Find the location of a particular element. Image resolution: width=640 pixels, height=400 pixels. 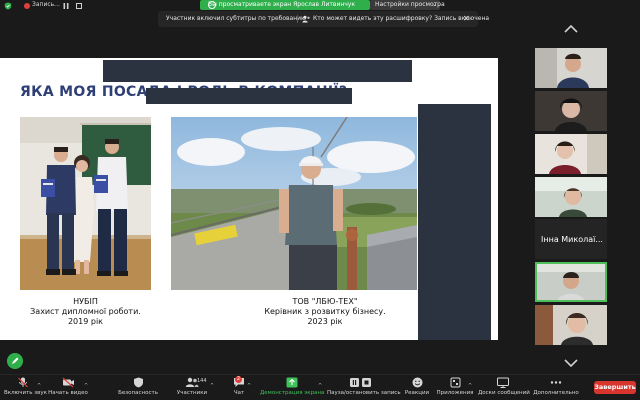

reactions-smiley-icon is located at coordinates (417, 382).